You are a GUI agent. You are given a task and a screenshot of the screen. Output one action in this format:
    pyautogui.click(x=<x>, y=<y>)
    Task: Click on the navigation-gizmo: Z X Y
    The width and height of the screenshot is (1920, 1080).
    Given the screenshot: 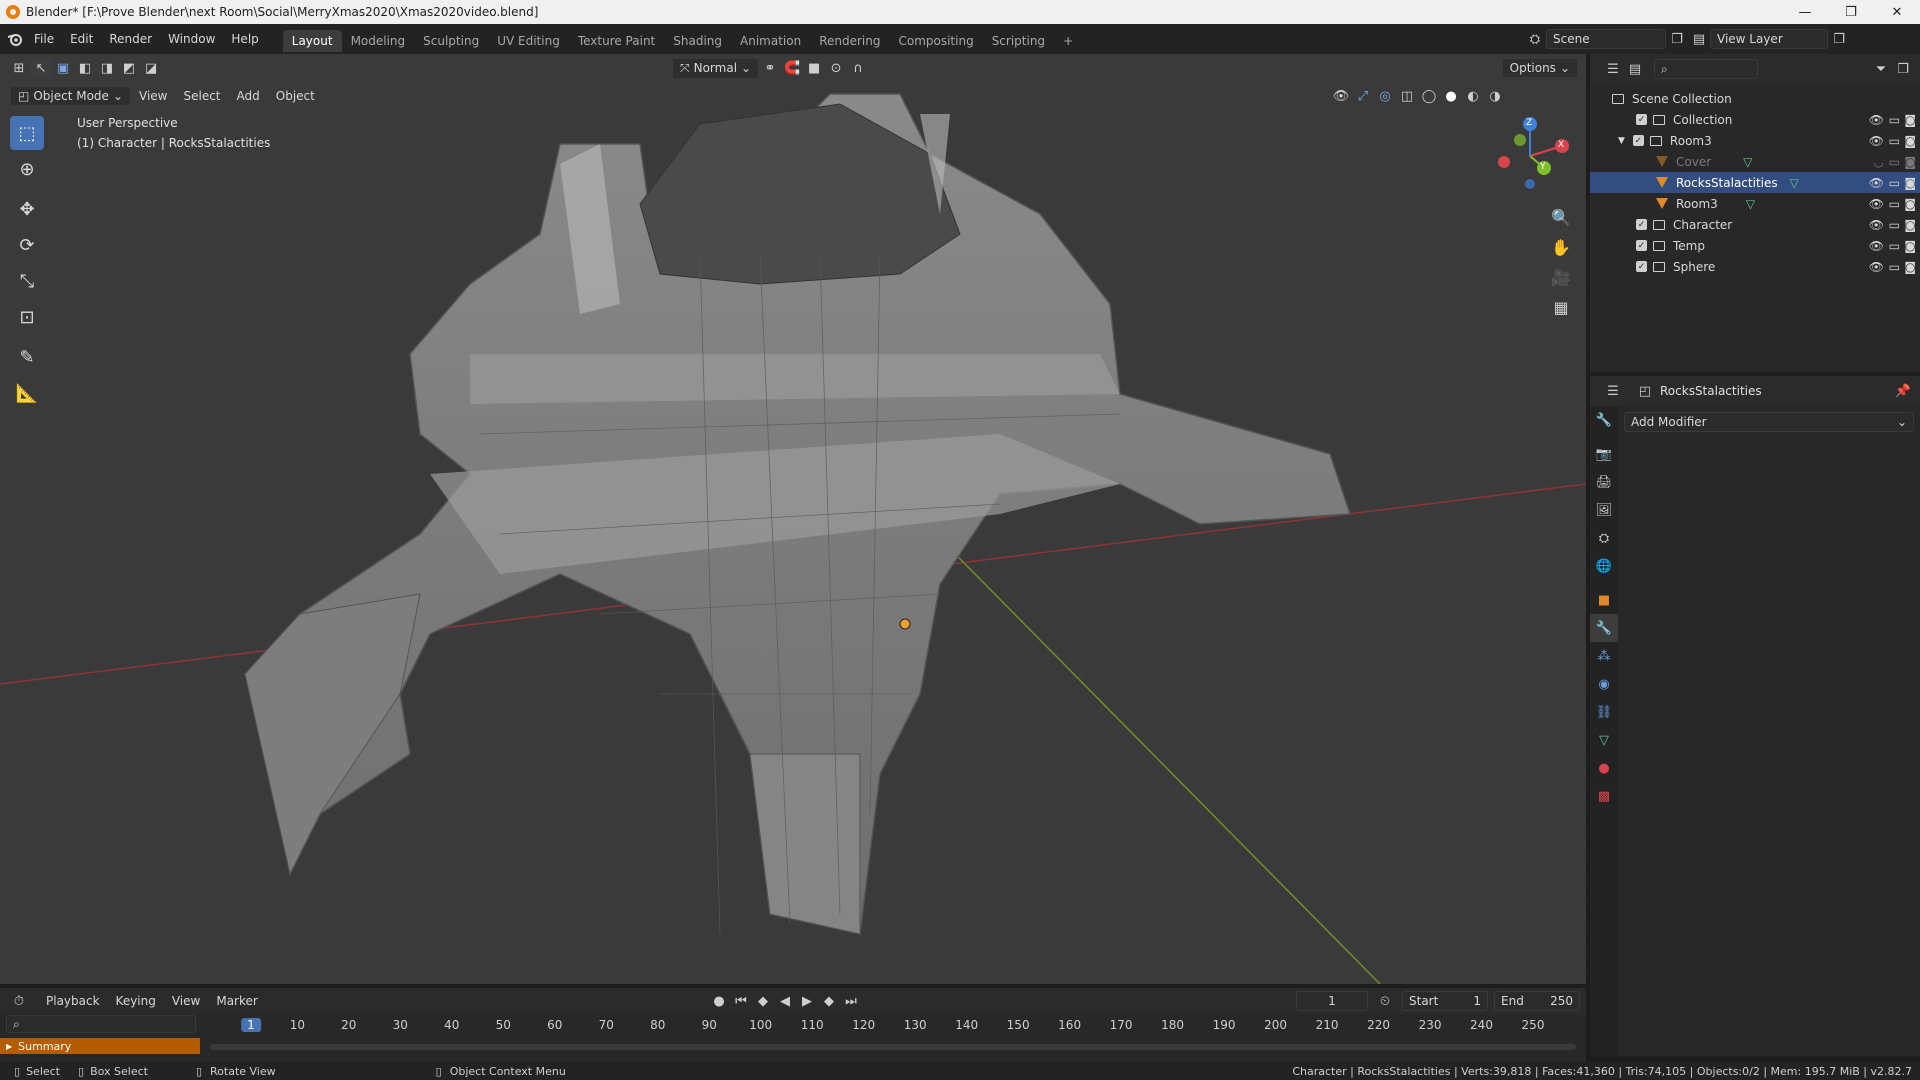 What is the action you would take?
    pyautogui.click(x=1530, y=156)
    